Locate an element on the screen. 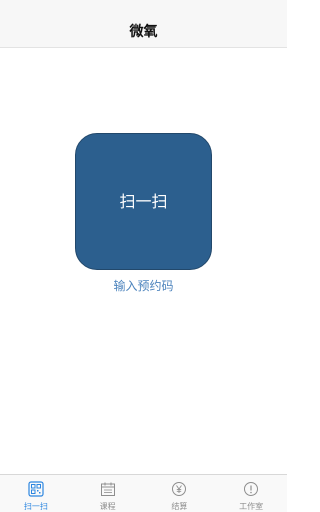  enter-reservation-code-link: 输入预约码 is located at coordinates (143, 286).